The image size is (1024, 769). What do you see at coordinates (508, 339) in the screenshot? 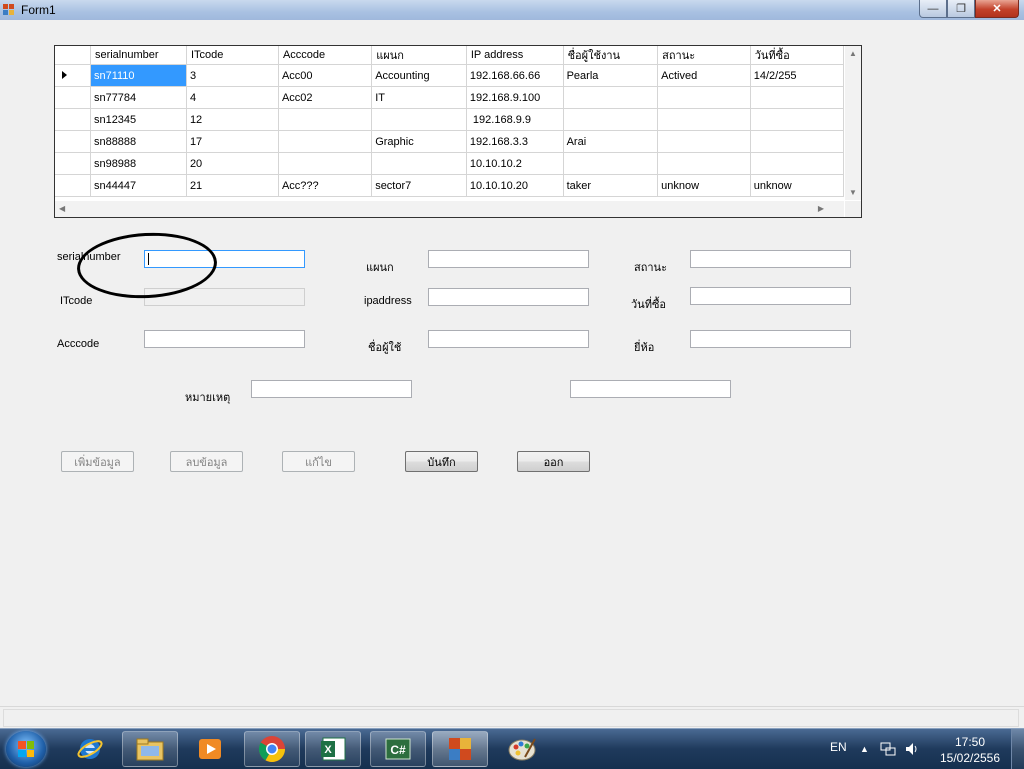
I see `username-input` at bounding box center [508, 339].